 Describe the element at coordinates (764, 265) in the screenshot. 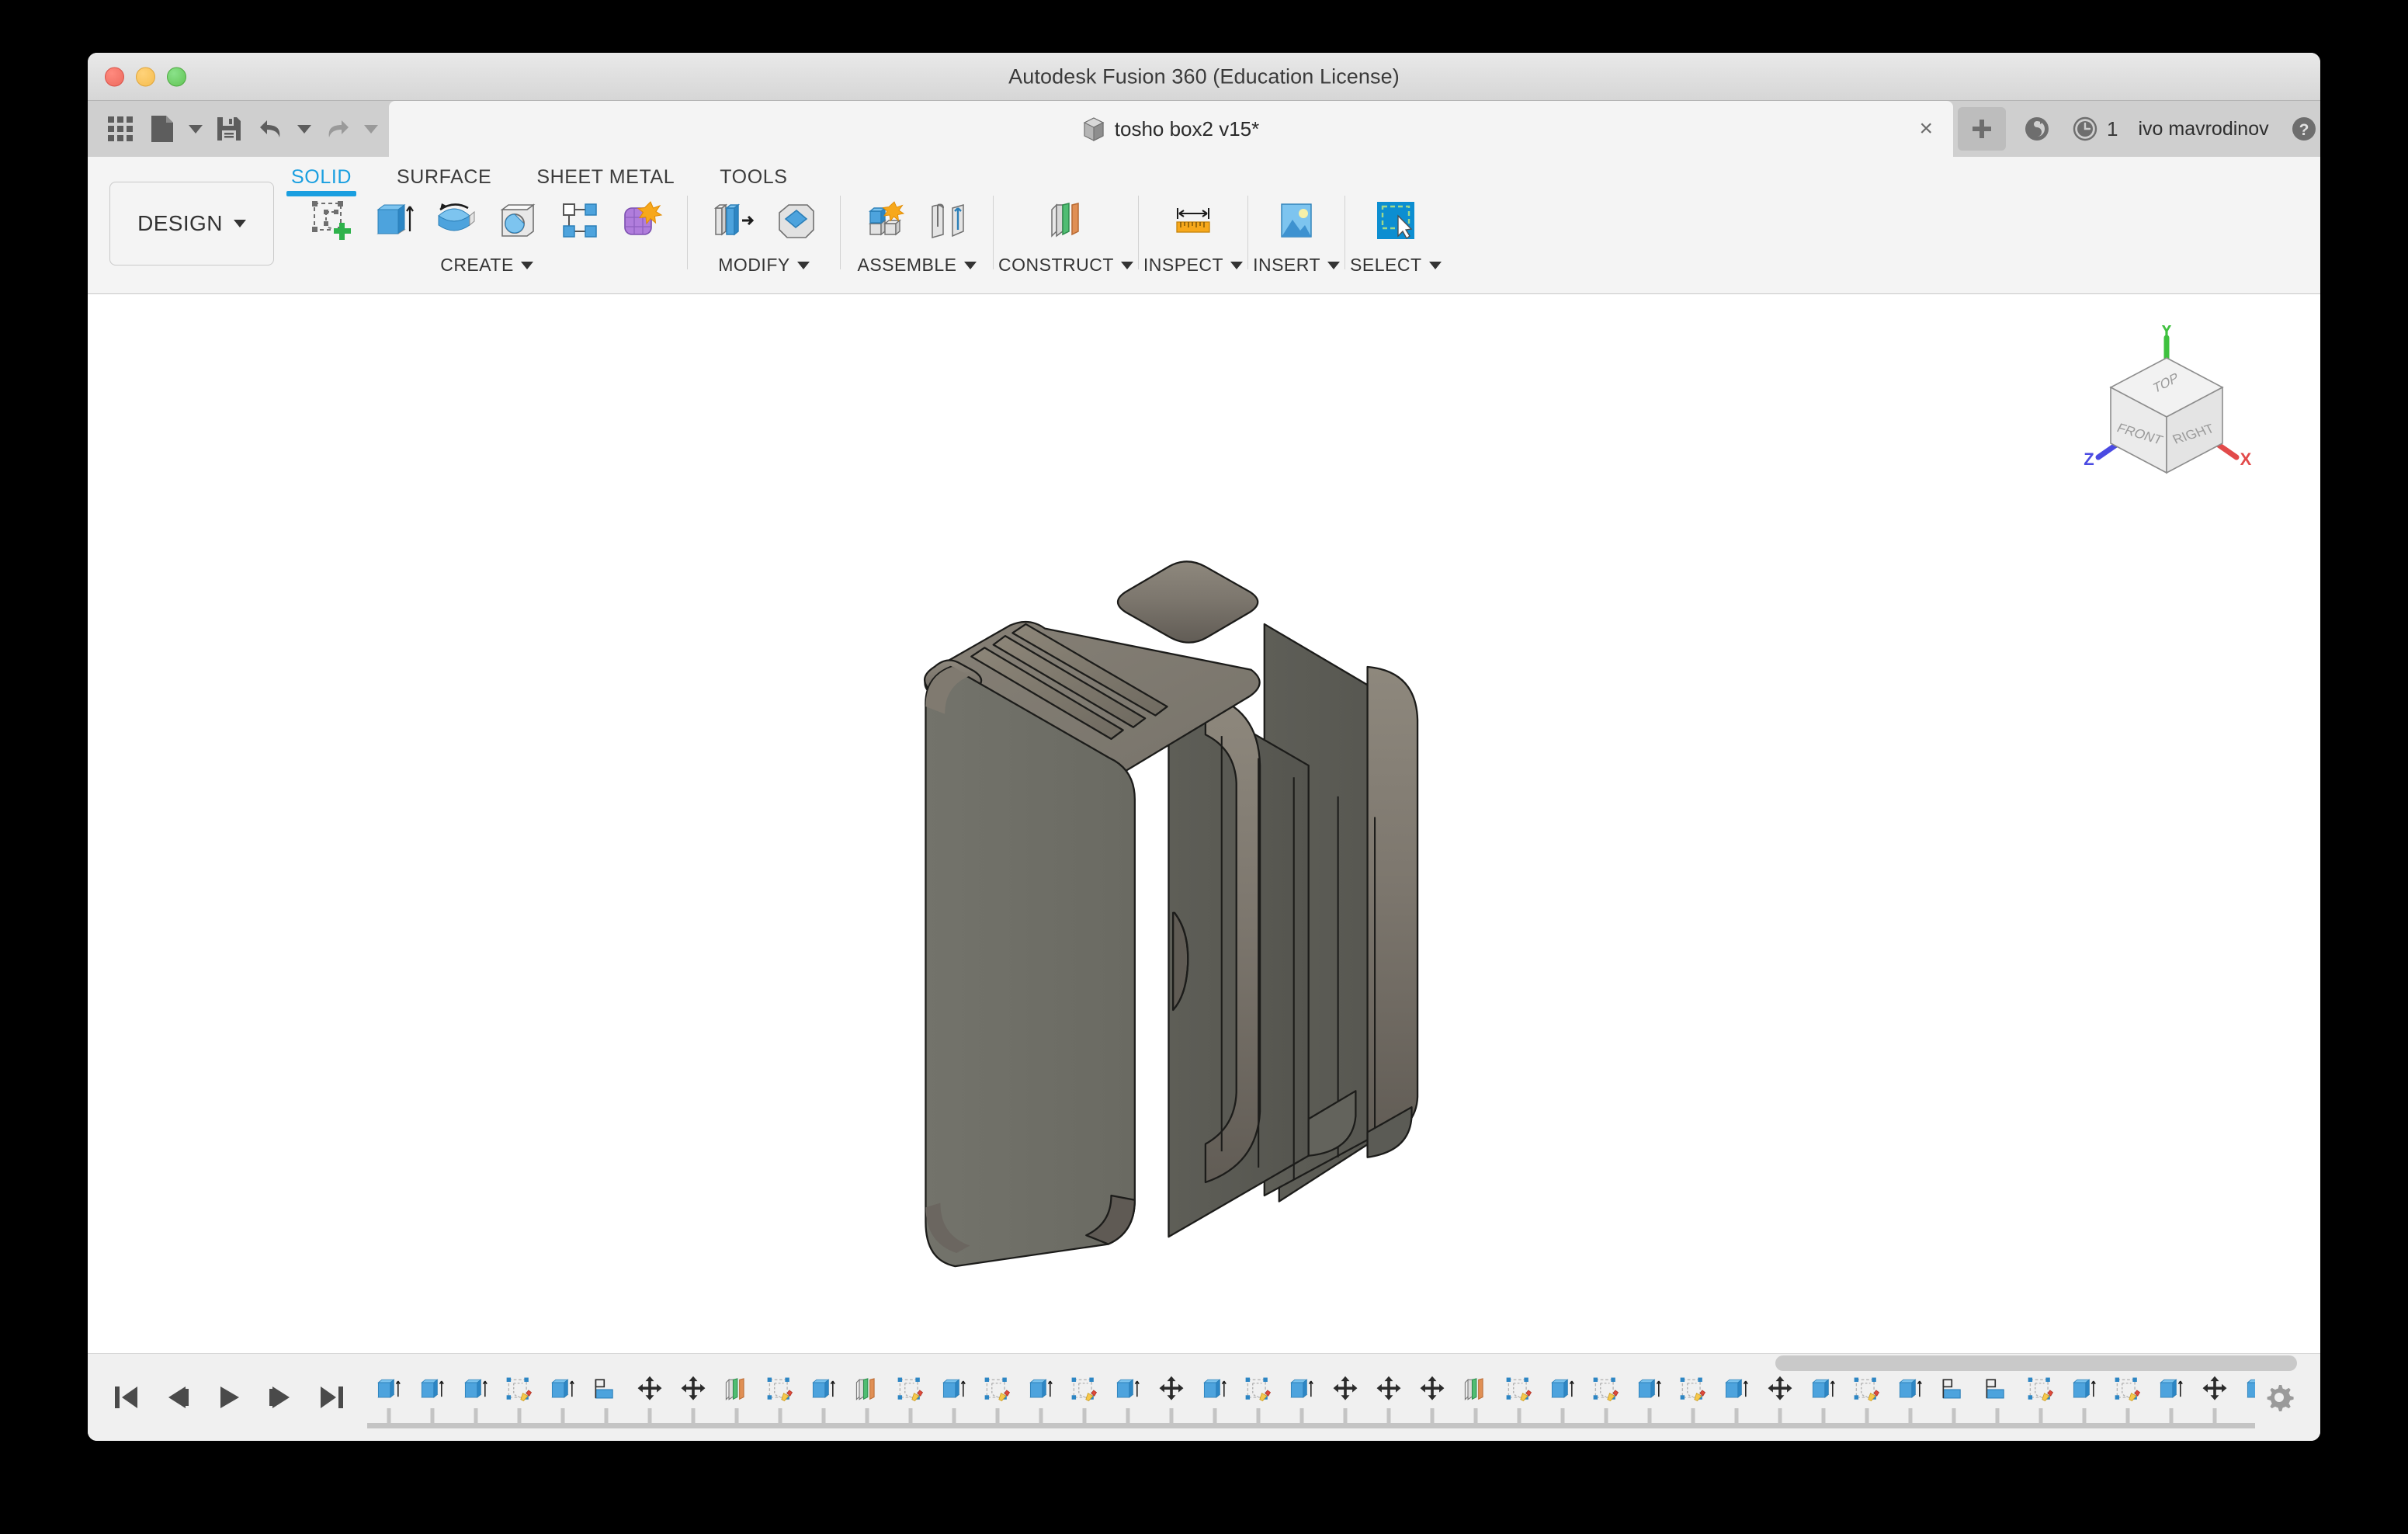

I see `modify-panel-label: MODIFY` at that location.